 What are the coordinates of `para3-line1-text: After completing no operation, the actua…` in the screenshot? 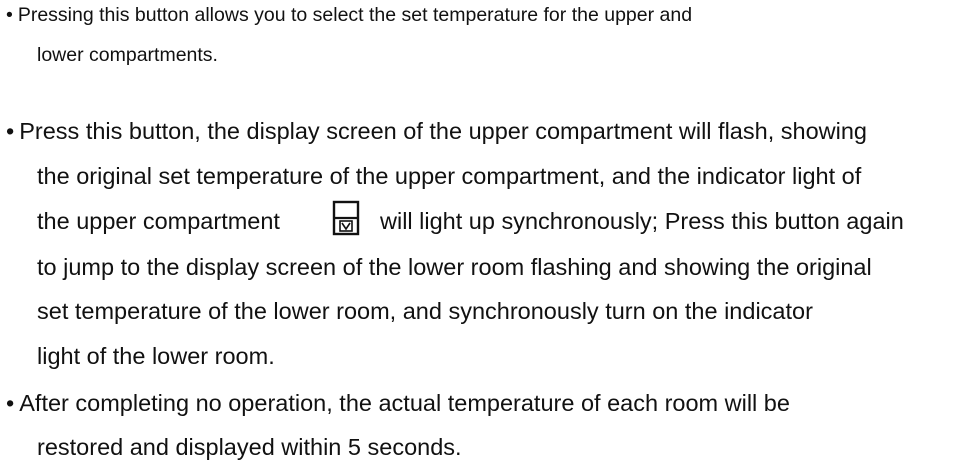 It's located at (404, 403).